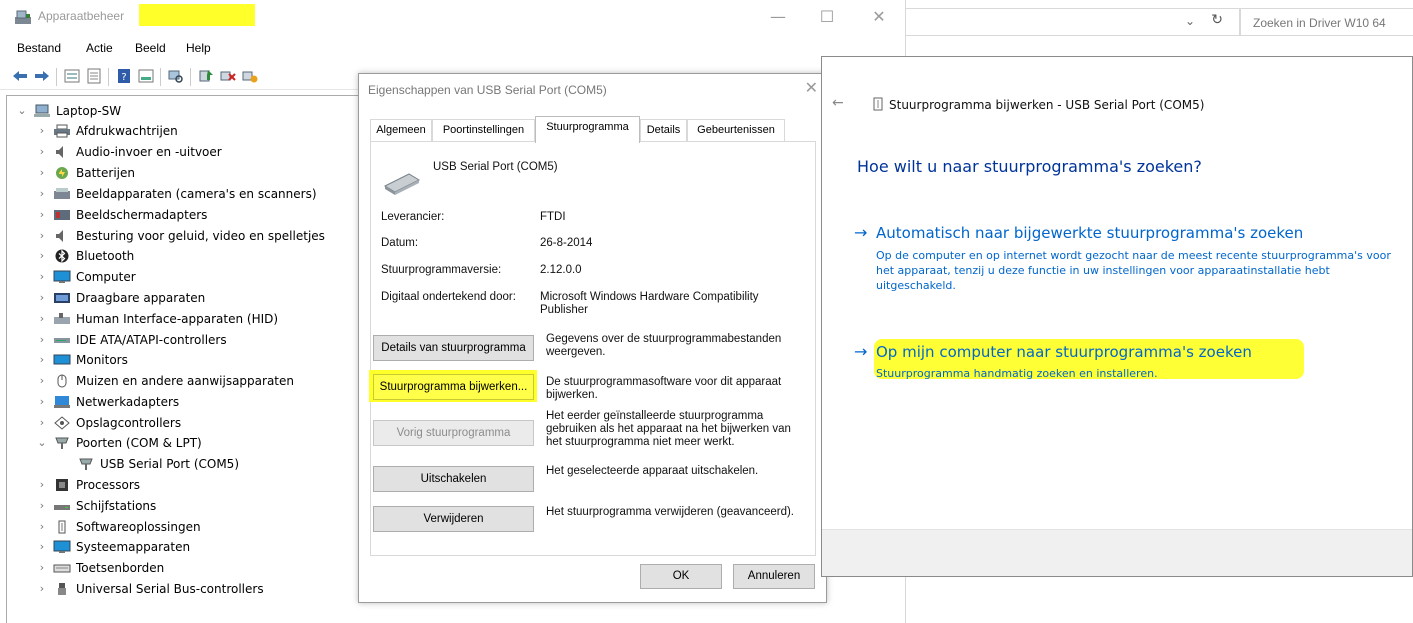  Describe the element at coordinates (127, 130) in the screenshot. I see `tree-item-label: Afdrukwachtrijen` at that location.